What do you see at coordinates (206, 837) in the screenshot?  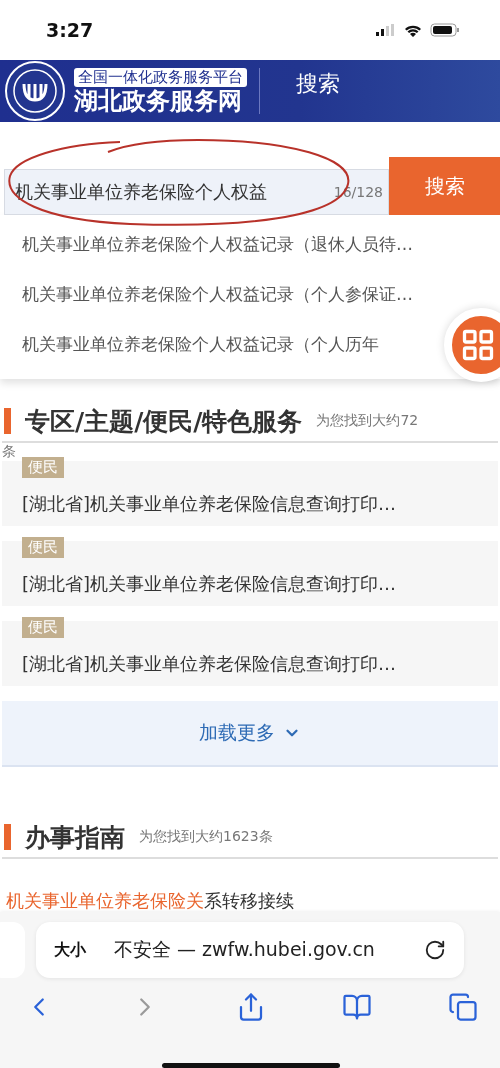 I see `result-count: 为您找到大约1623条` at bounding box center [206, 837].